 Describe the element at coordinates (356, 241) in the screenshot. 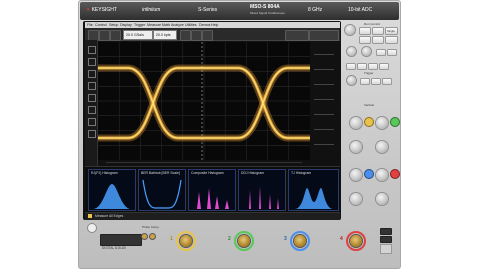

I see `ch4-bnc-input` at that location.